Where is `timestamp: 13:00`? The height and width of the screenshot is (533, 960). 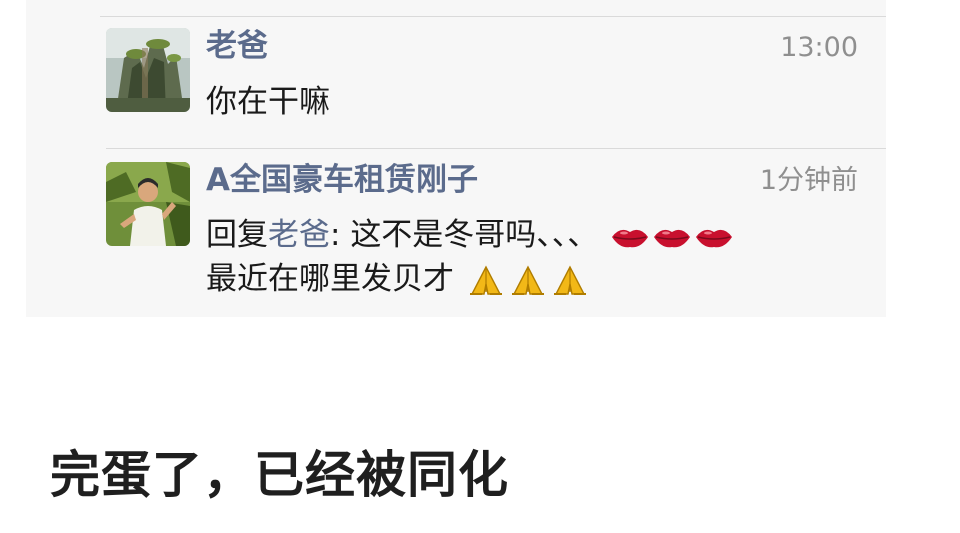 timestamp: 13:00 is located at coordinates (819, 47).